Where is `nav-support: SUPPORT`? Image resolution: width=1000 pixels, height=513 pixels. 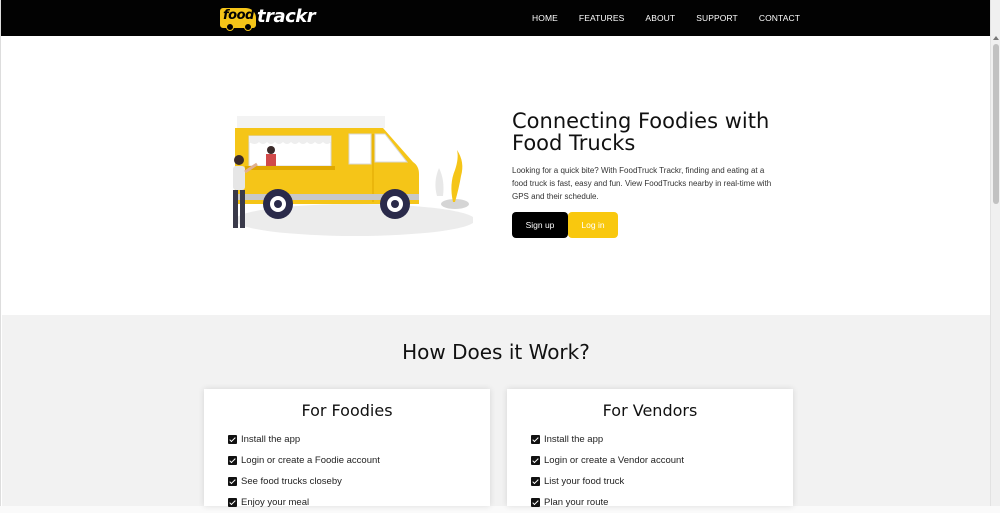 nav-support: SUPPORT is located at coordinates (717, 18).